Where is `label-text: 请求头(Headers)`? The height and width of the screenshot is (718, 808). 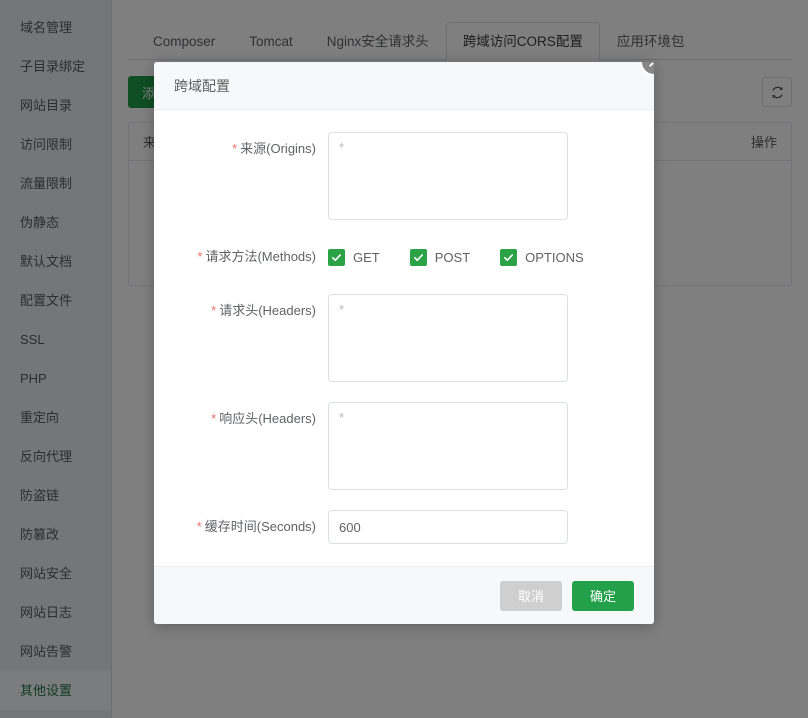 label-text: 请求头(Headers) is located at coordinates (267, 310).